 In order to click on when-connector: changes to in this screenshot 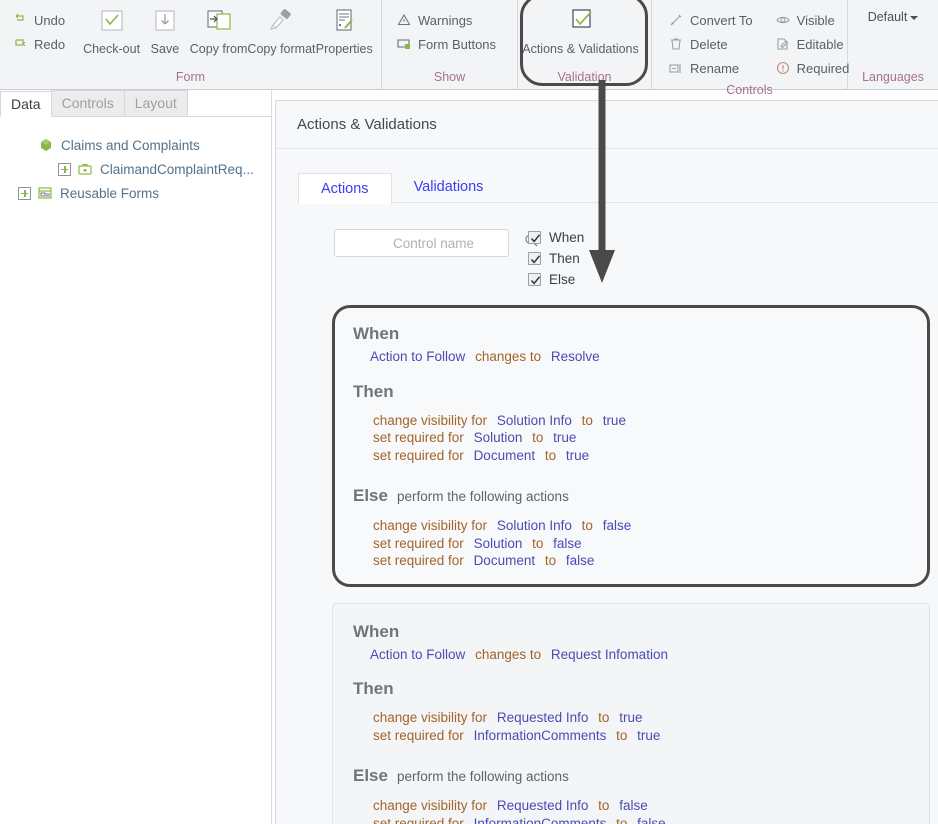, I will do `click(508, 654)`.